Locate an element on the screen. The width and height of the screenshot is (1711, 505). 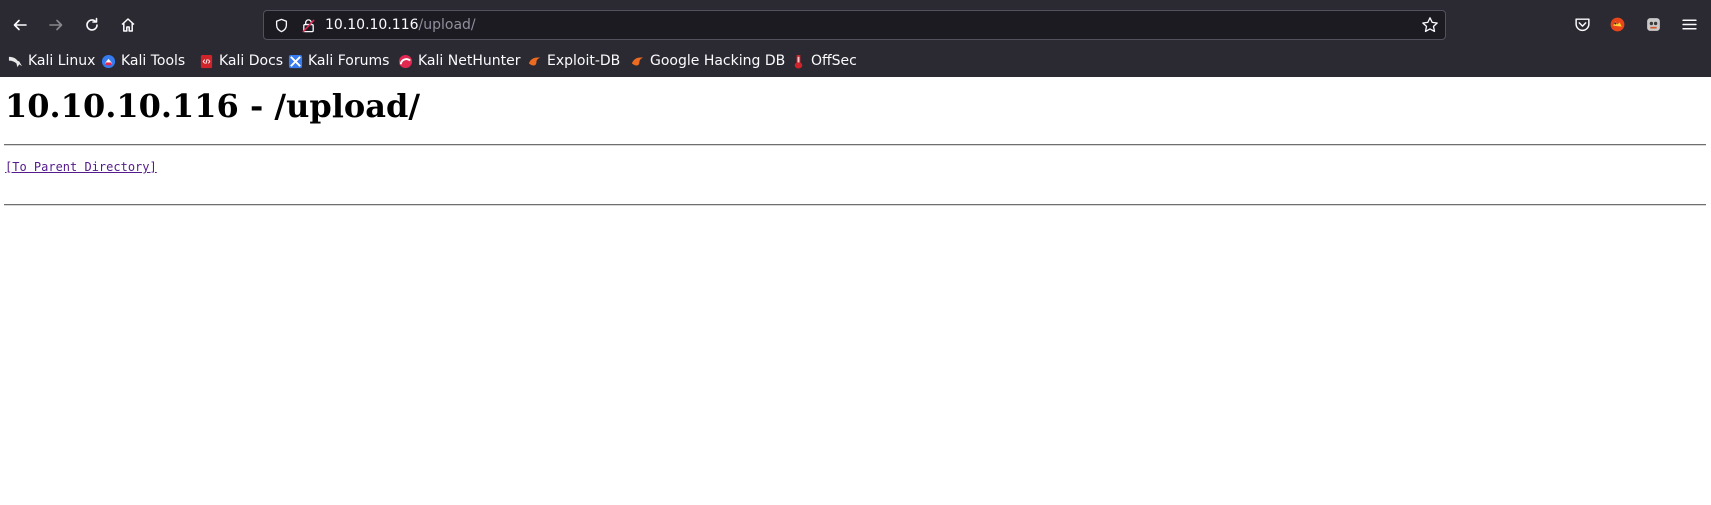
bookmark-kali-forums: Kali Forums is located at coordinates (338, 61).